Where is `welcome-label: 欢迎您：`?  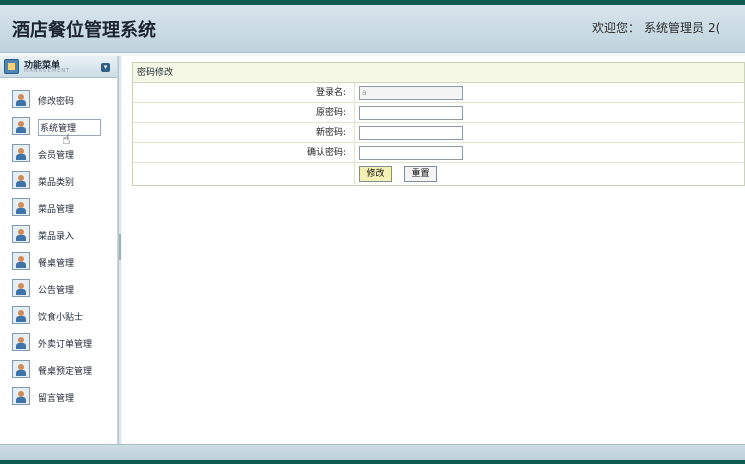 welcome-label: 欢迎您： is located at coordinates (616, 28).